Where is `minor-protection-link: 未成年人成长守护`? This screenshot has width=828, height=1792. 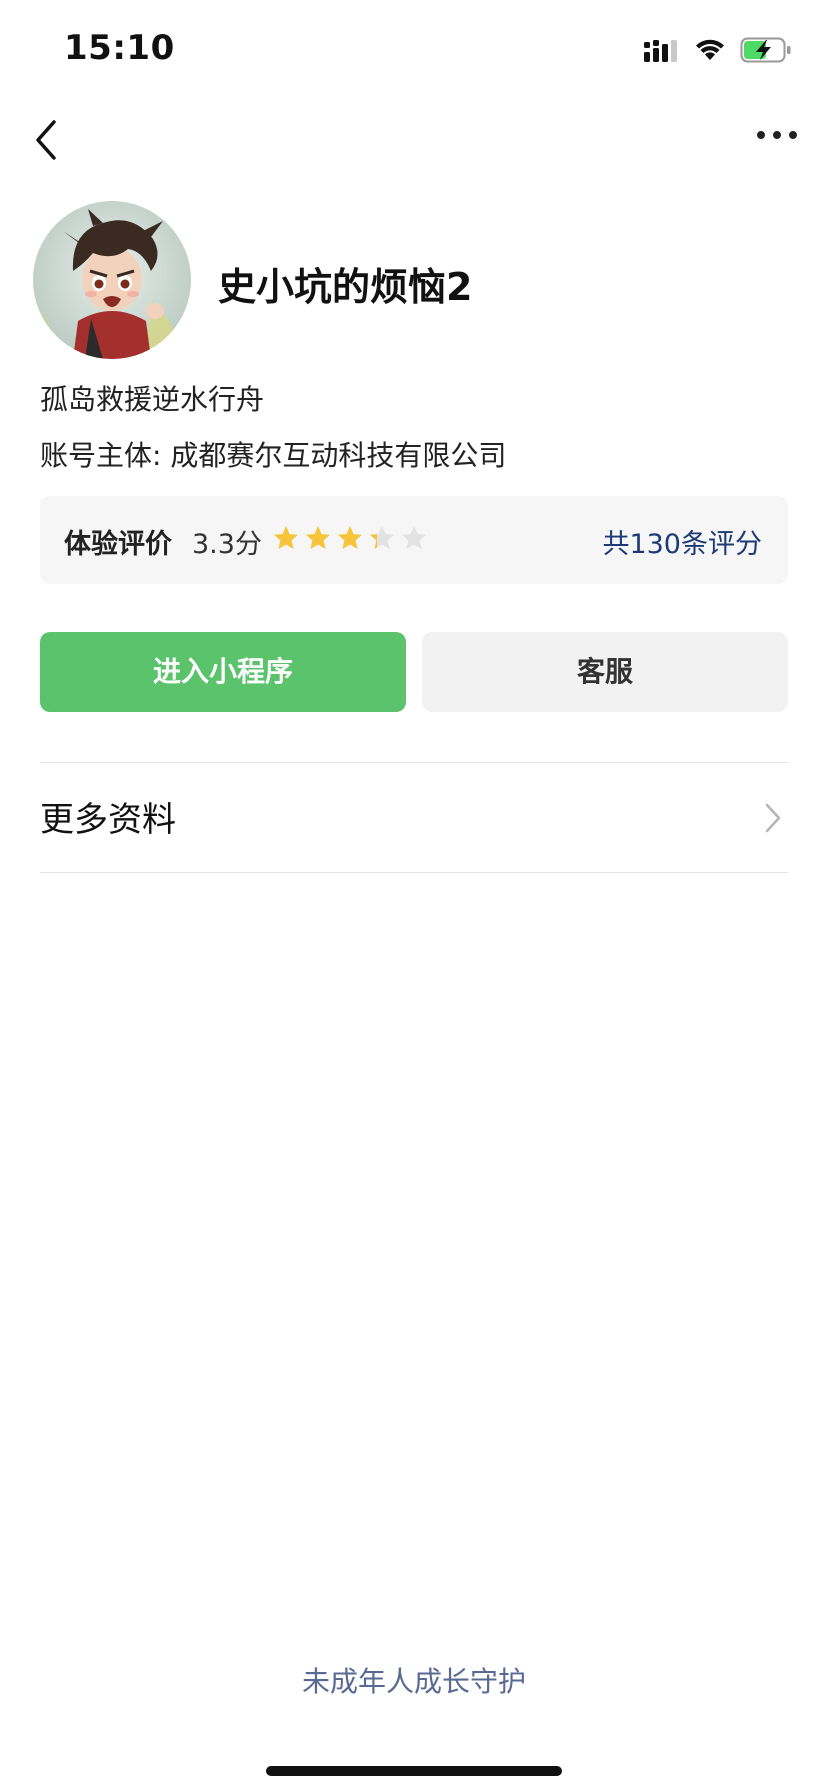 minor-protection-link: 未成年人成长守护 is located at coordinates (414, 1680).